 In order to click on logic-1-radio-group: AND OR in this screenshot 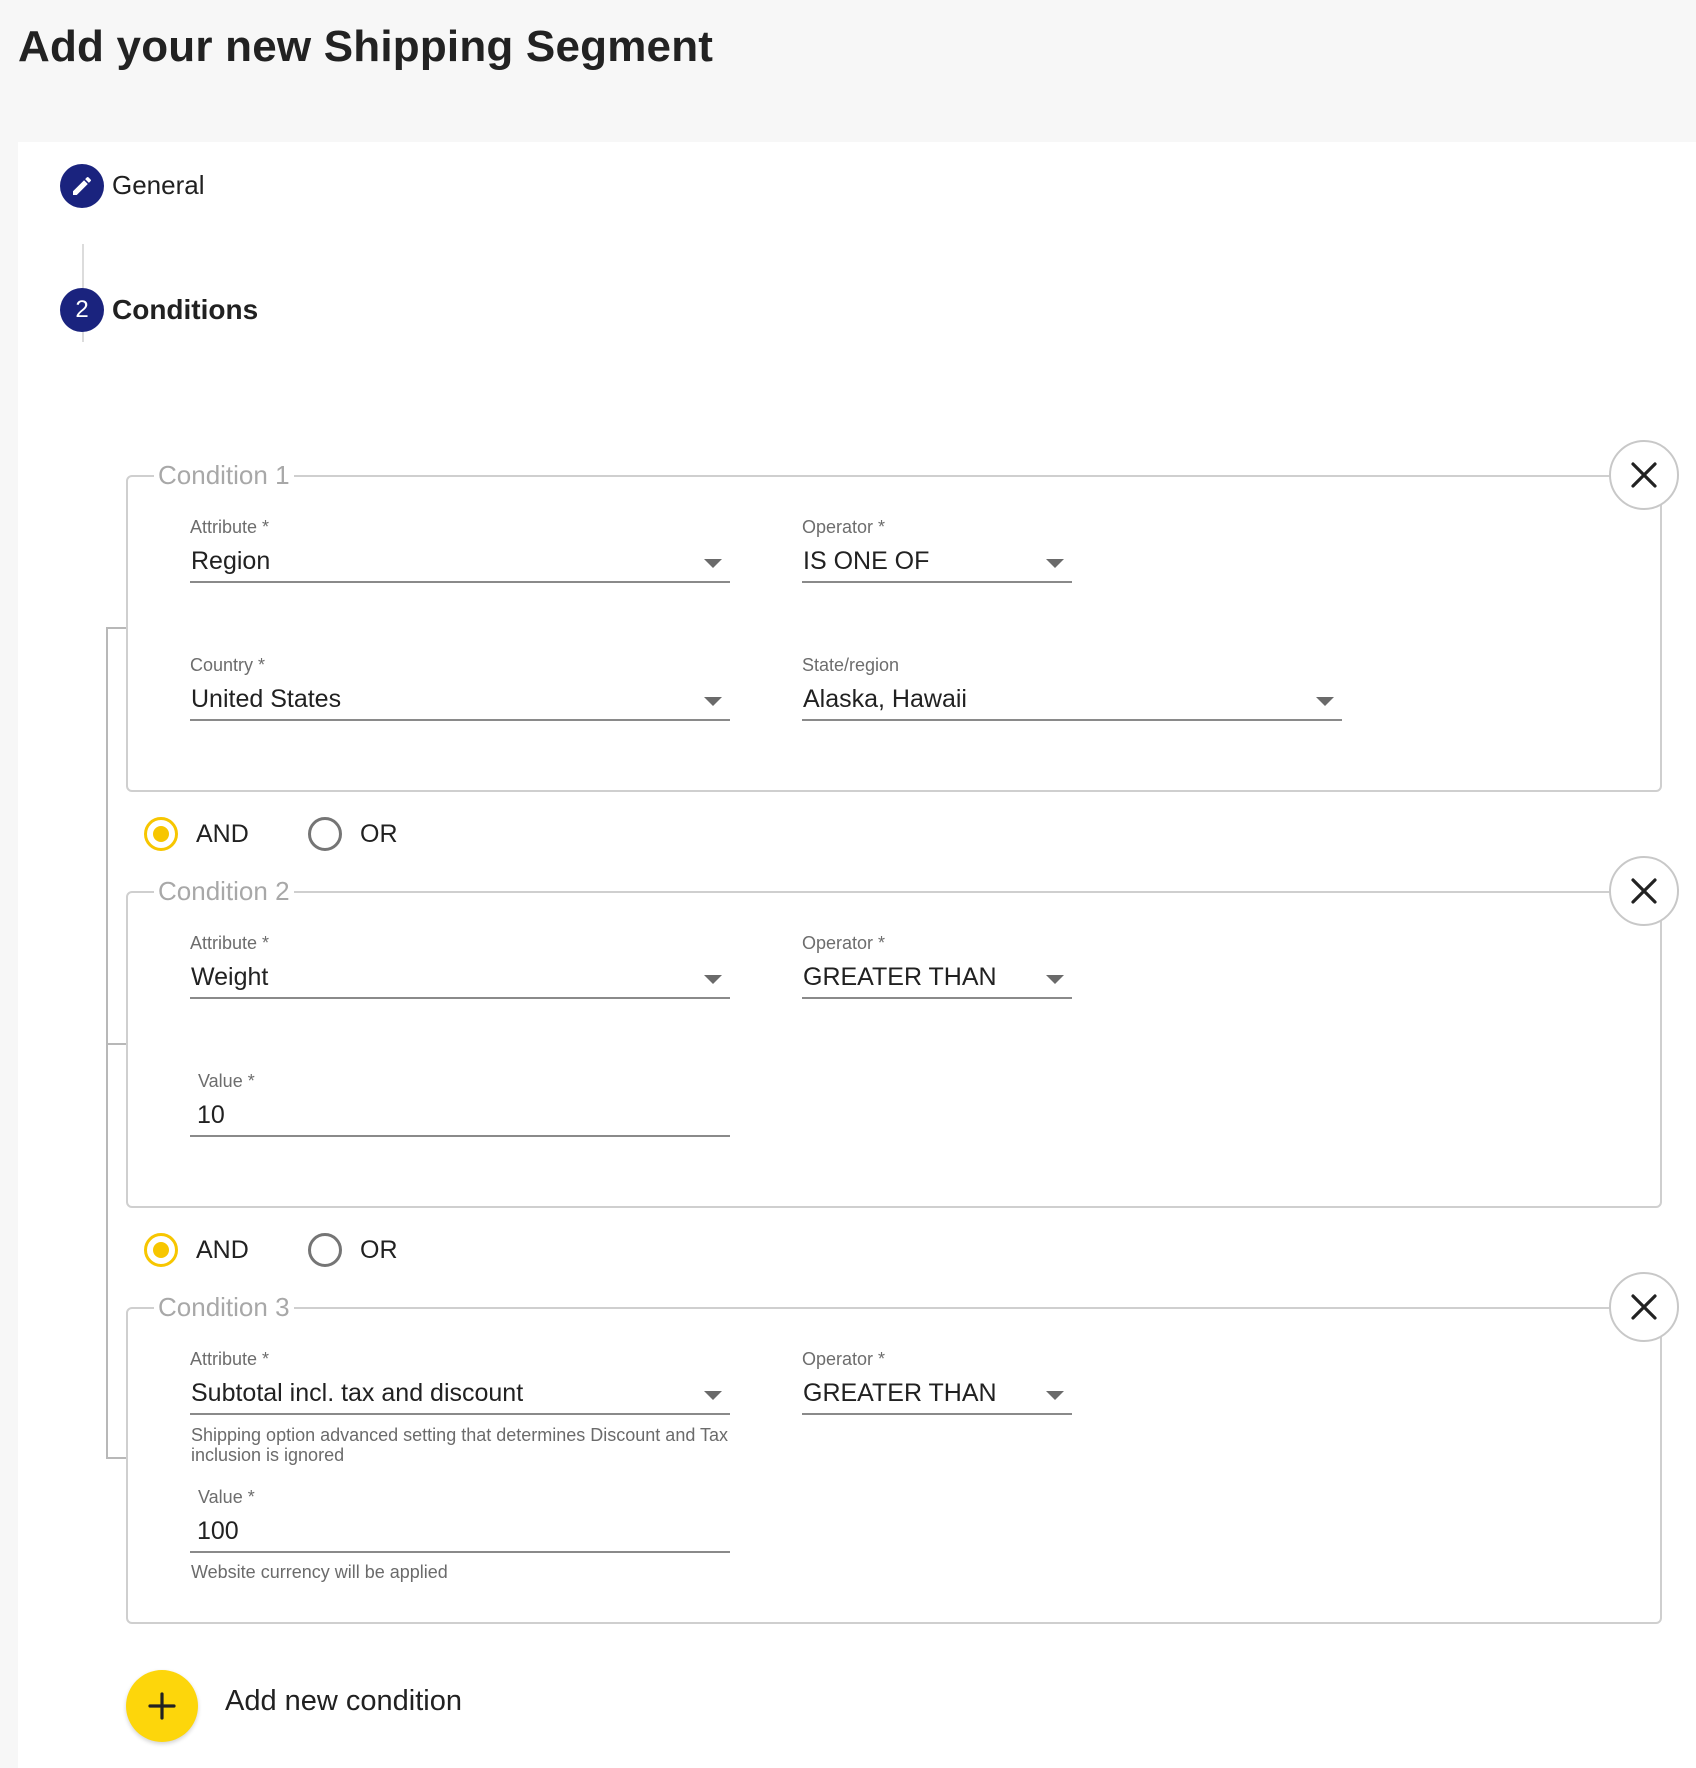, I will do `click(294, 837)`.